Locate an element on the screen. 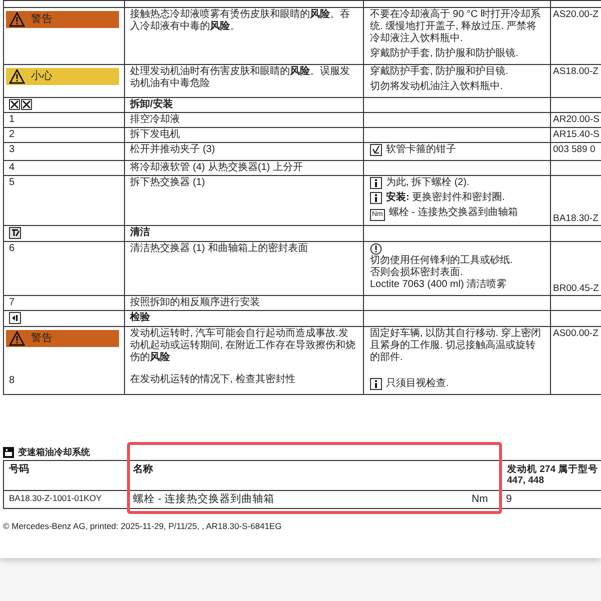 The width and height of the screenshot is (601, 601). reference-code: BR00.45-Z is located at coordinates (576, 288).